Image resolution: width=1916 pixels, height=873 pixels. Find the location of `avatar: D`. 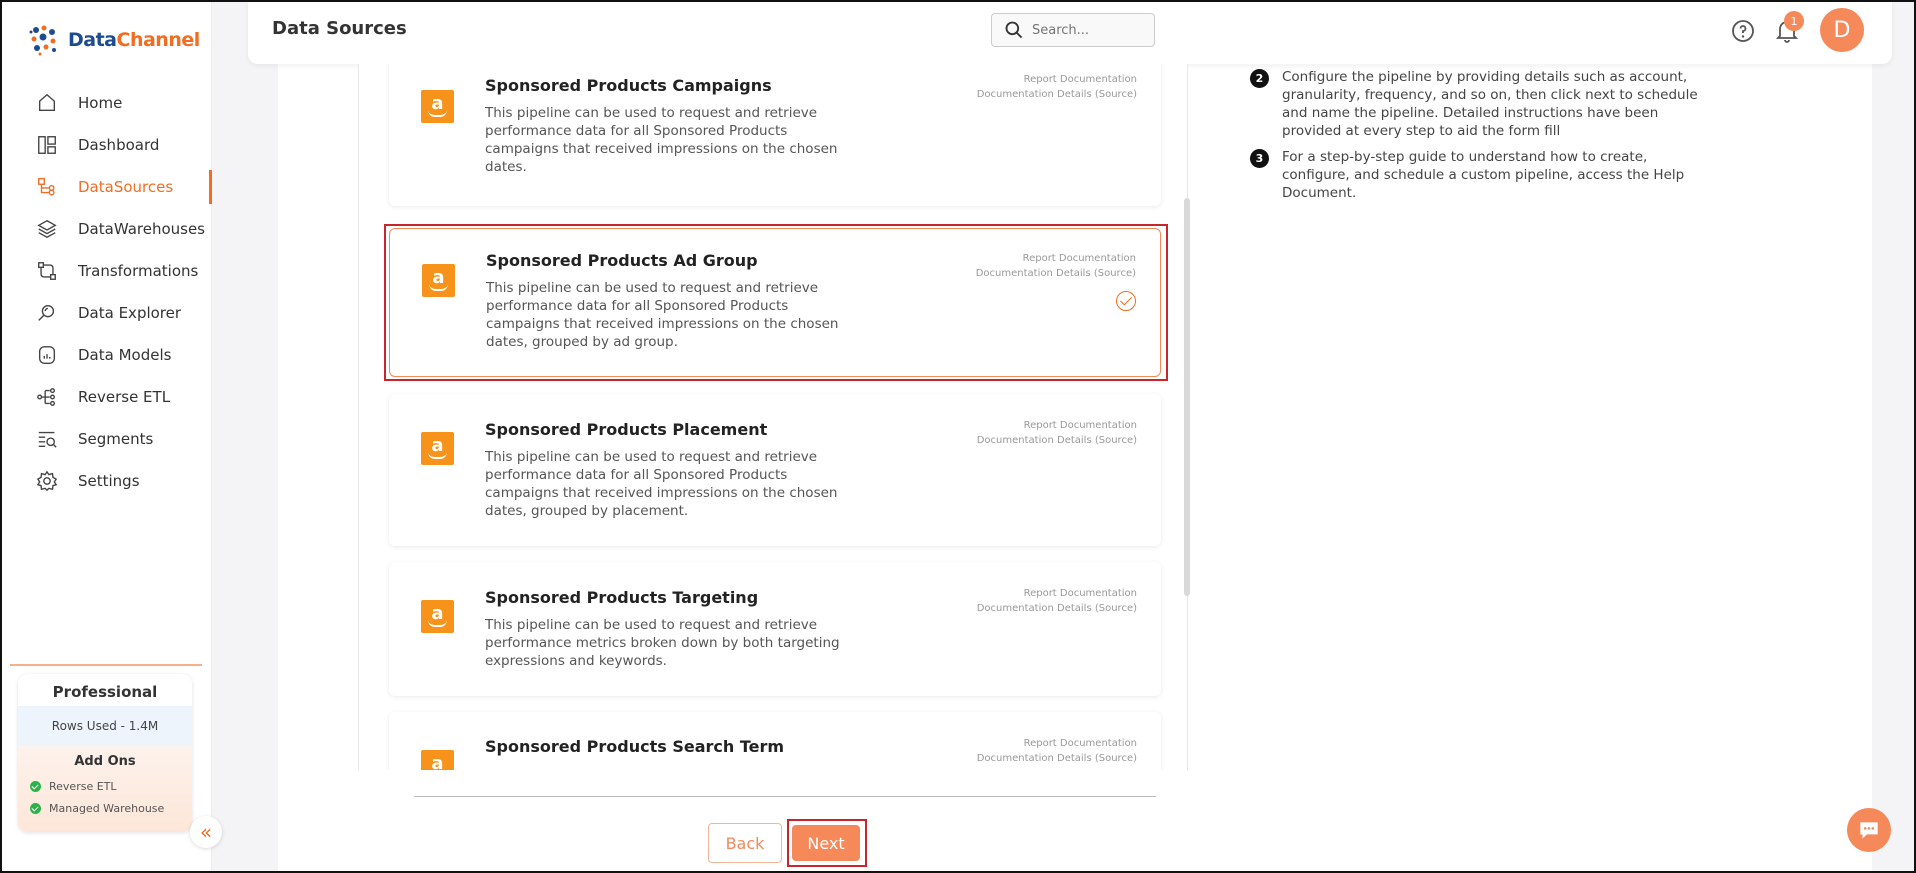

avatar: D is located at coordinates (1842, 30).